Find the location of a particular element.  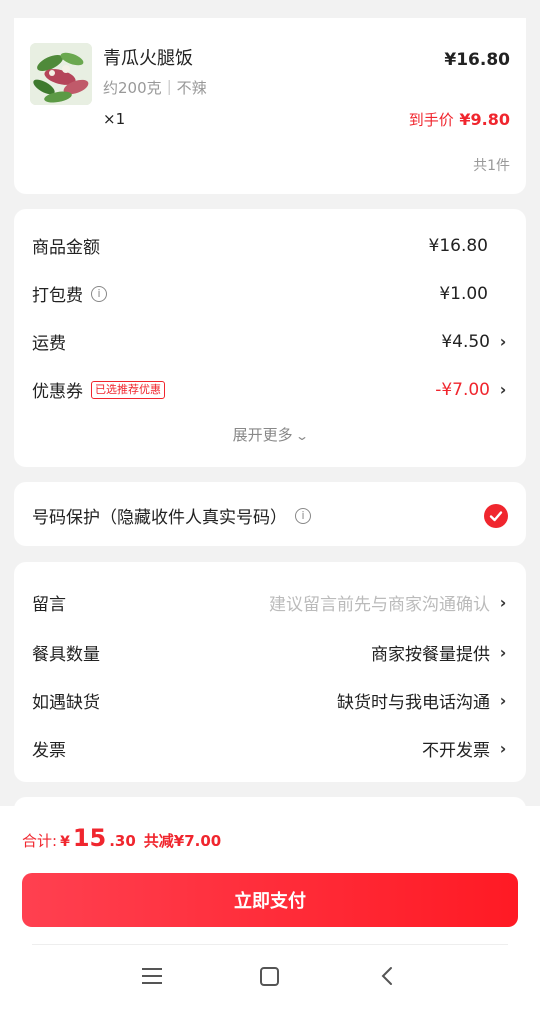

privacy-label: 号码保护（隐藏收件人真实号码） is located at coordinates (159, 518).